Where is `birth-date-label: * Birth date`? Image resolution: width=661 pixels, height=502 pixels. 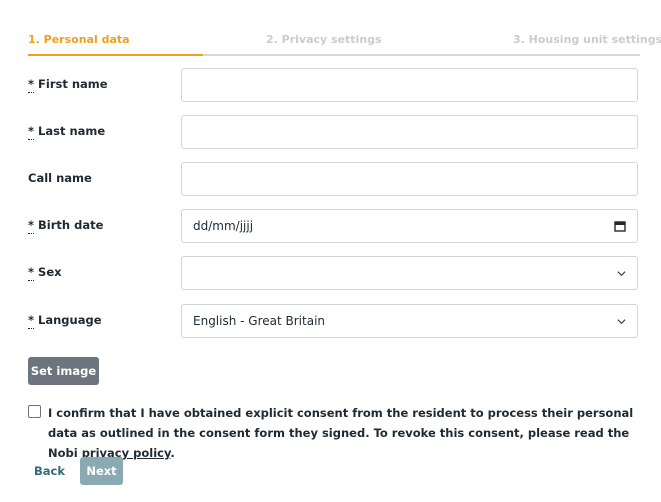 birth-date-label: * Birth date is located at coordinates (66, 225).